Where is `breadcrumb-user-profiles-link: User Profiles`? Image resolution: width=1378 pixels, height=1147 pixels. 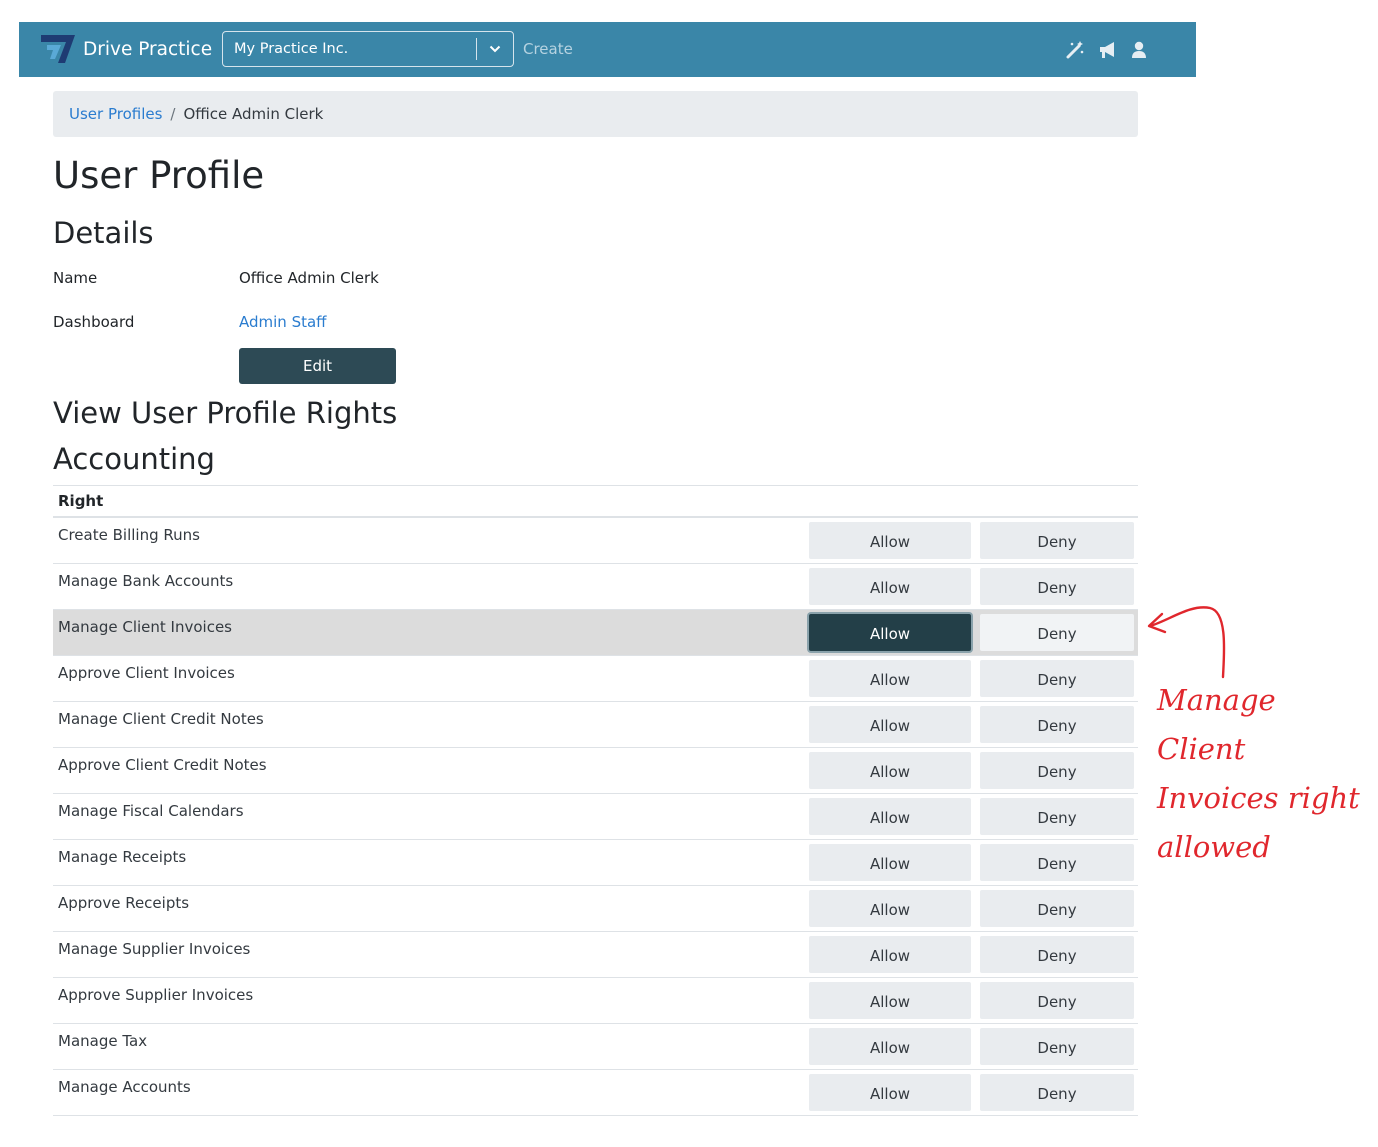
breadcrumb-user-profiles-link: User Profiles is located at coordinates (115, 114).